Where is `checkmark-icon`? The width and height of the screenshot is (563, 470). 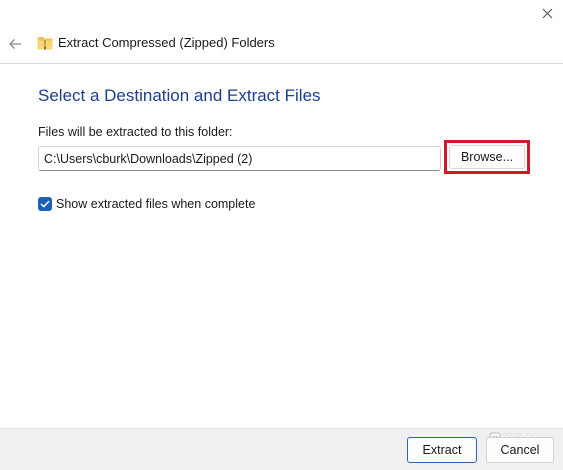
checkmark-icon is located at coordinates (45, 204).